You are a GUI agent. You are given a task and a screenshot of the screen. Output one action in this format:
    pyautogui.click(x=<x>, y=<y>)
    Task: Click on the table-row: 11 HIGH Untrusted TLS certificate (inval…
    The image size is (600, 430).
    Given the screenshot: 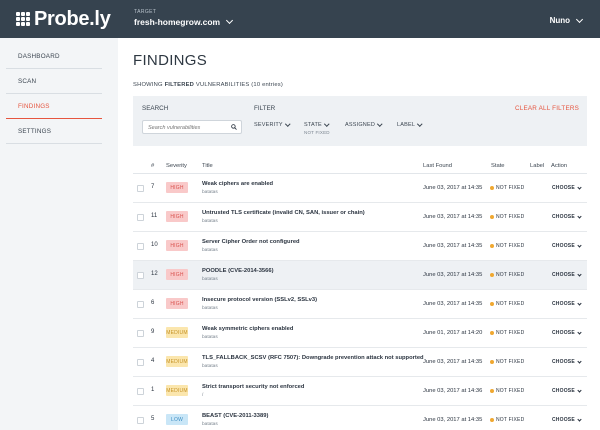 What is the action you would take?
    pyautogui.click(x=360, y=217)
    